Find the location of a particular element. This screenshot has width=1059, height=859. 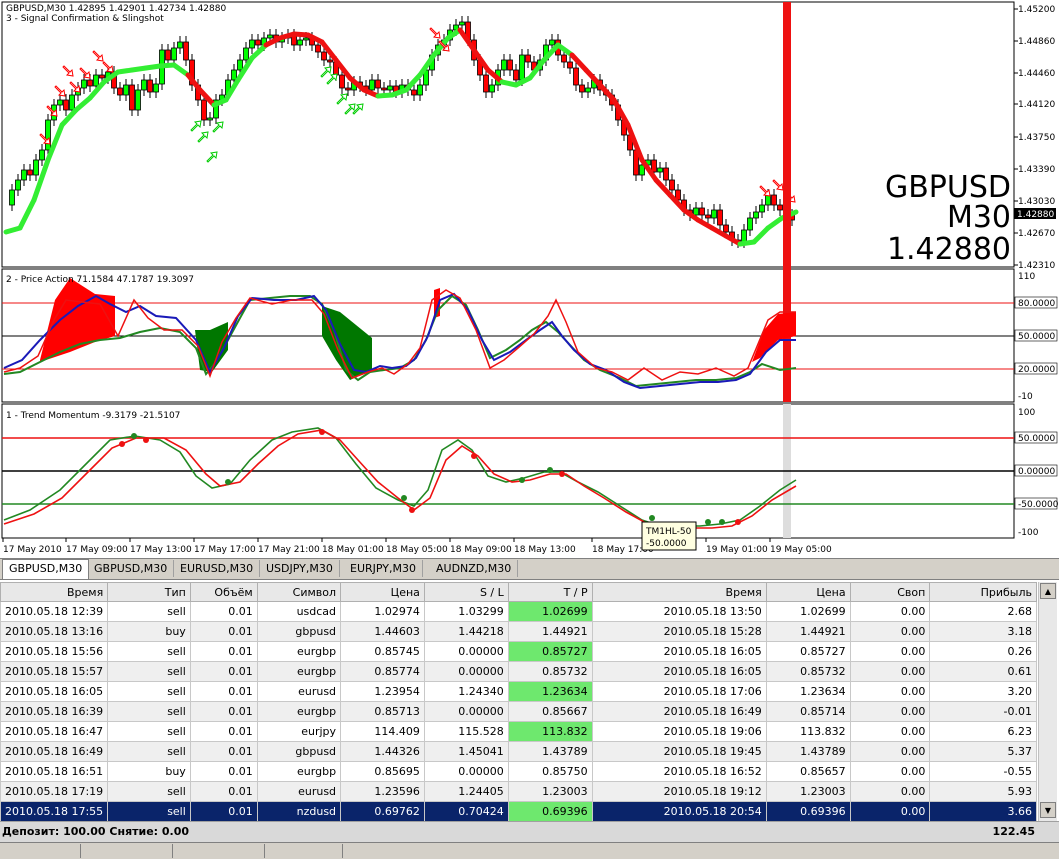

chart-tab-0: GBPUSD,M30 is located at coordinates (46, 569).